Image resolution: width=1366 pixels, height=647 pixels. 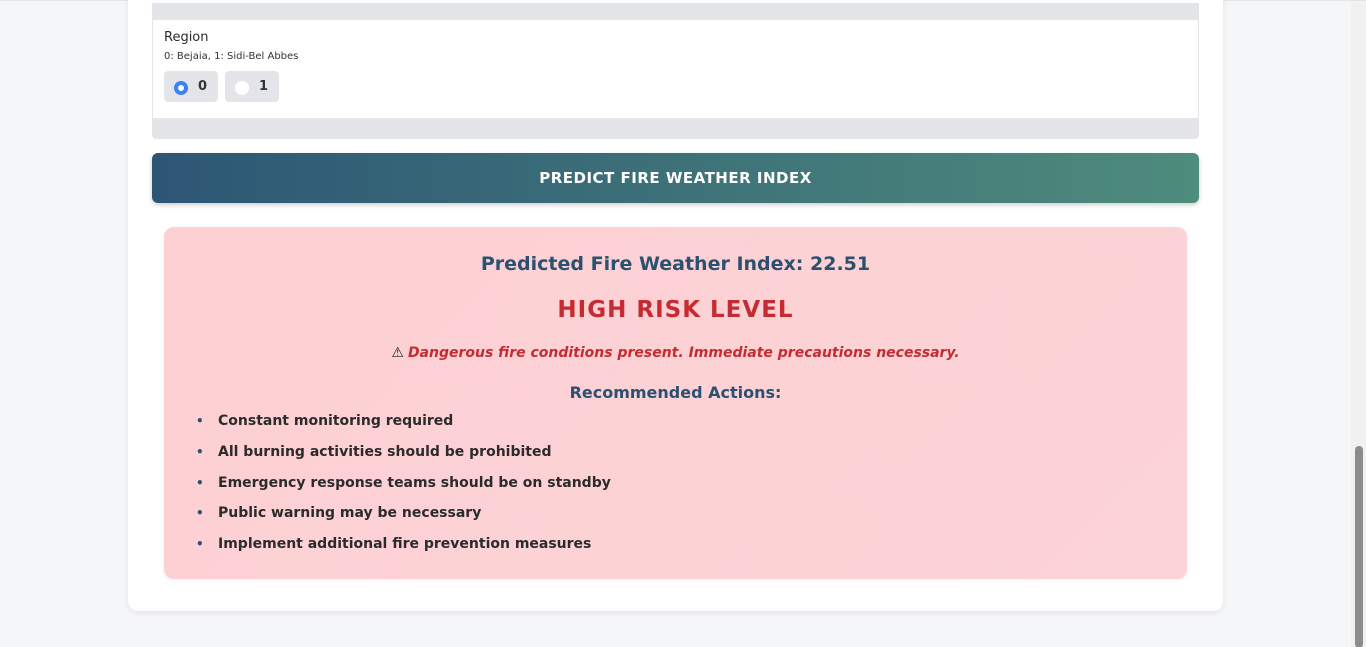 What do you see at coordinates (675, 392) in the screenshot?
I see `recommended-actions-title: Recommended Actions:` at bounding box center [675, 392].